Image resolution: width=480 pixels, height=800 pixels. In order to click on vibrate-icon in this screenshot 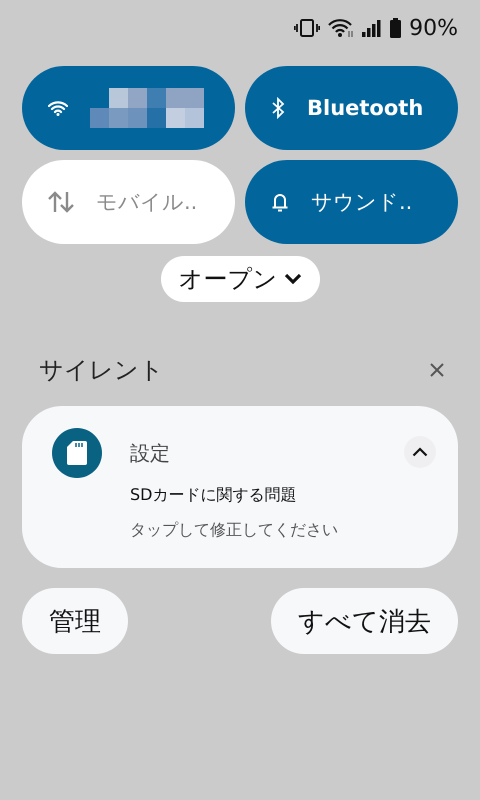, I will do `click(307, 28)`.